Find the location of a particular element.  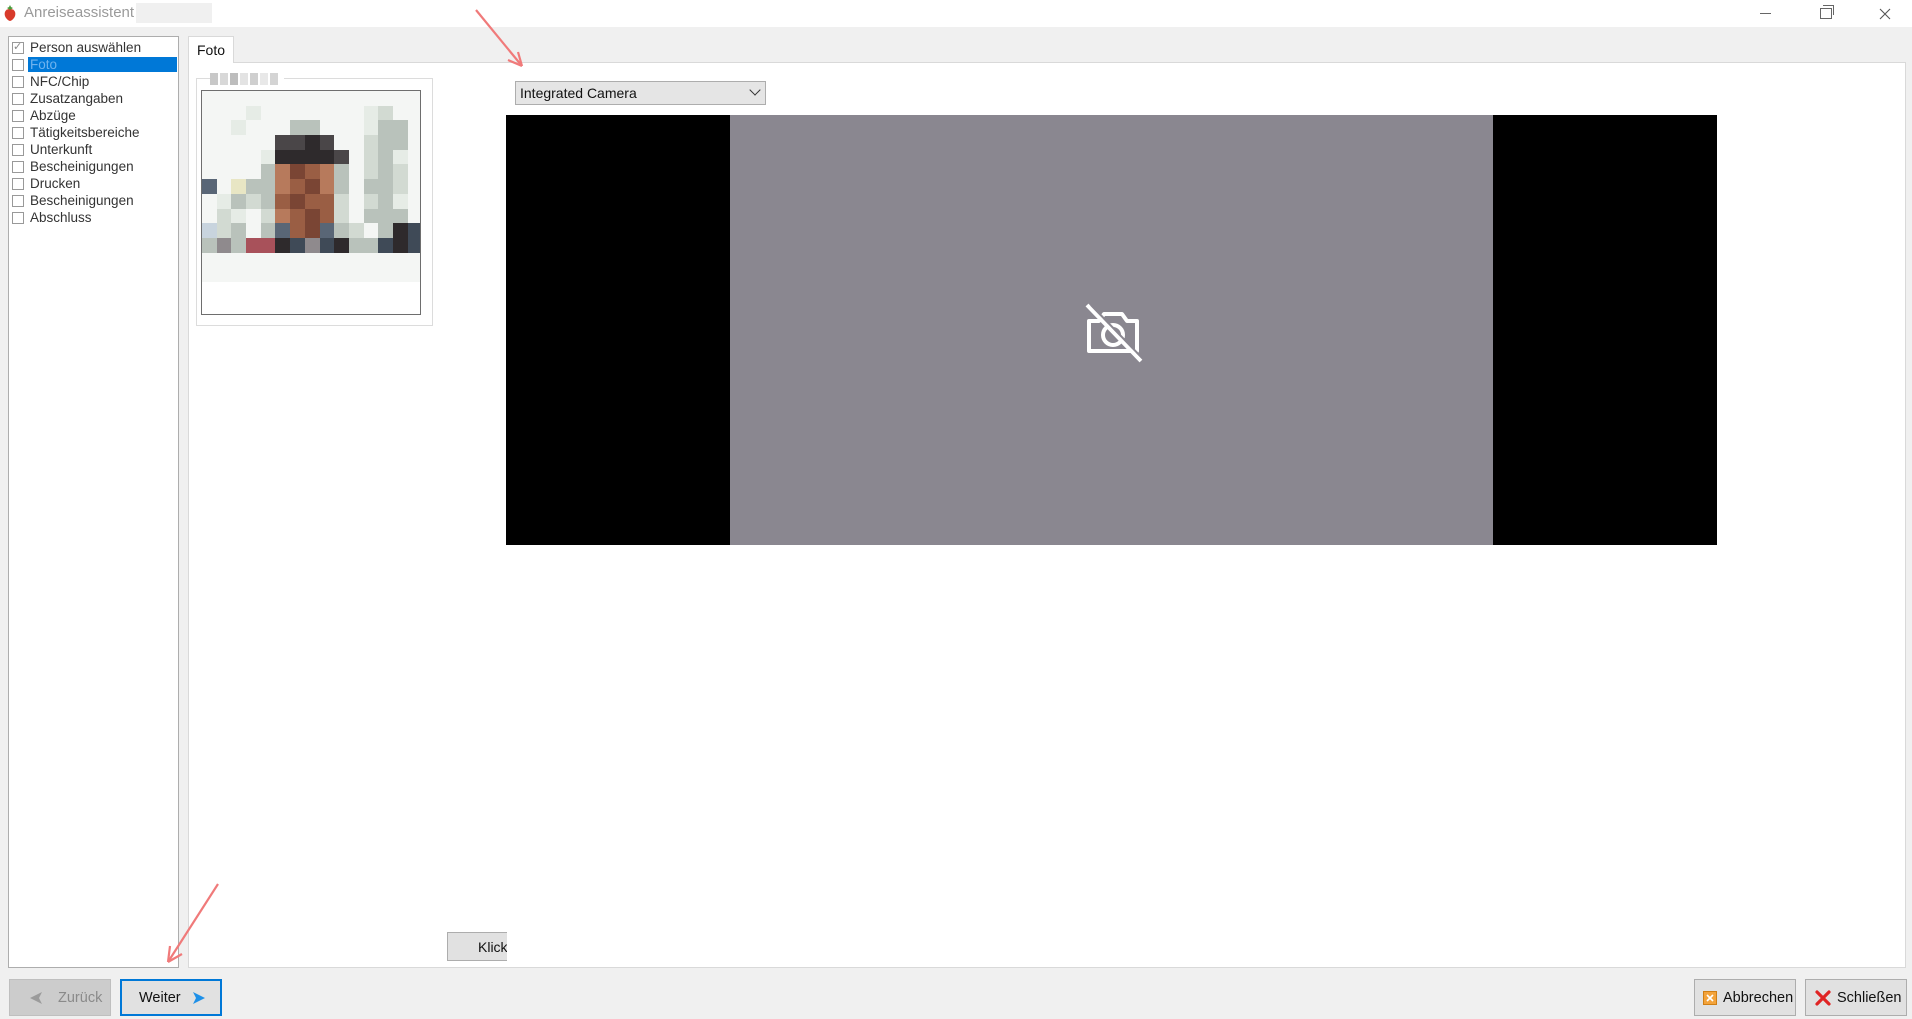

close-button-label: Schließen is located at coordinates (1869, 997).